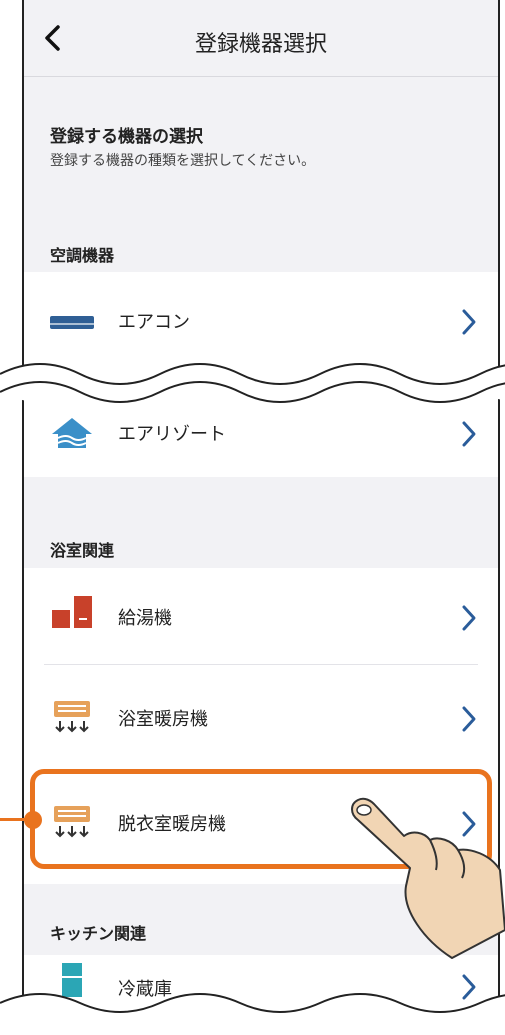  I want to click on intro-subtitle: 登録する機器の種類を選択してください。, so click(183, 161).